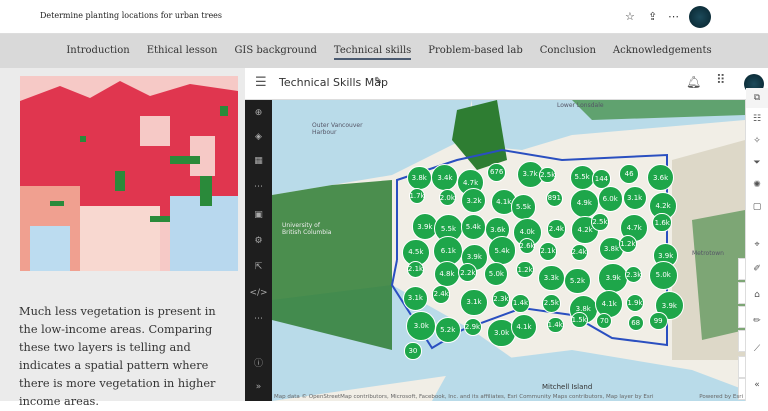 Image resolution: width=768 pixels, height=411 pixels. Describe the element at coordinates (97, 51) in the screenshot. I see `nav-introduction: Introduction` at that location.